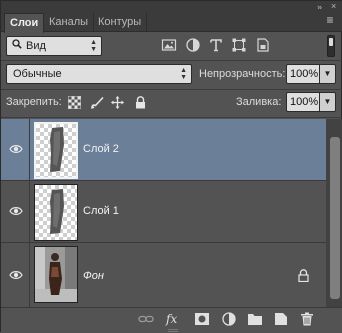 The image size is (342, 333). Describe the element at coordinates (255, 319) in the screenshot. I see `new-group-icon` at that location.